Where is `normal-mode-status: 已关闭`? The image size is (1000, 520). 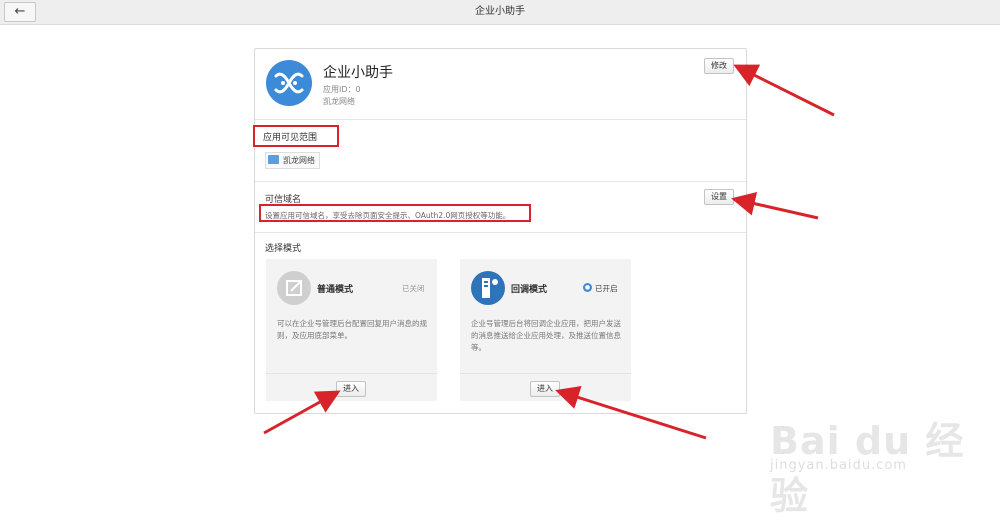
normal-mode-status: 已关闭 is located at coordinates (413, 288).